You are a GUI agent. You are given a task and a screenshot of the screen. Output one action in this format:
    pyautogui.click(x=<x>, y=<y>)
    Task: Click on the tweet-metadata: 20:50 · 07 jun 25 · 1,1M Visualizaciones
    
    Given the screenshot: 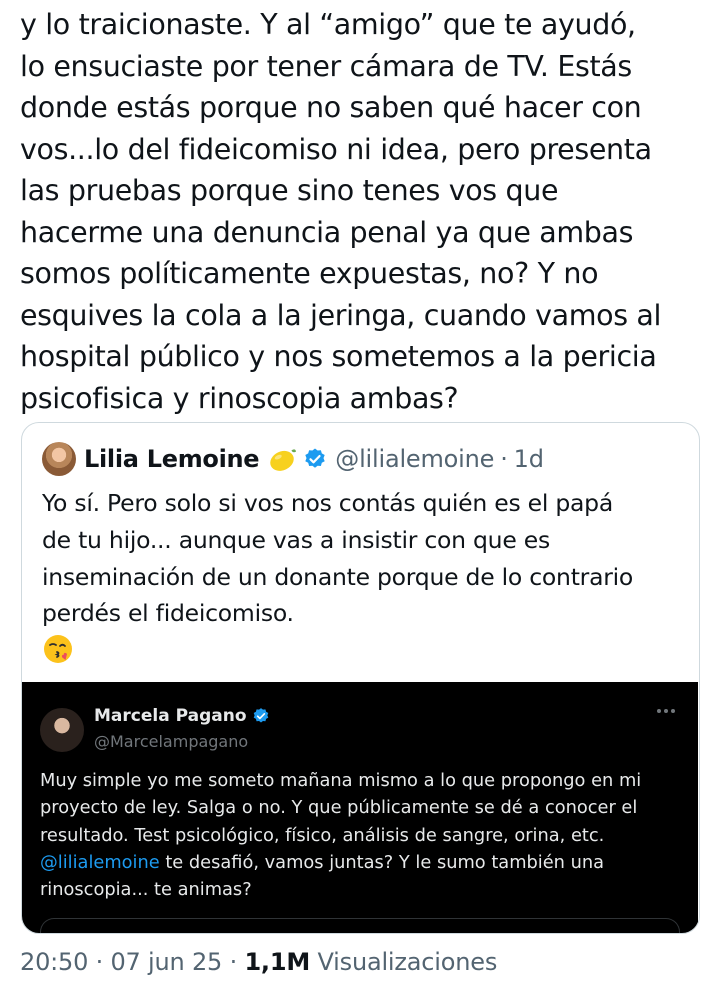 What is the action you would take?
    pyautogui.click(x=258, y=962)
    